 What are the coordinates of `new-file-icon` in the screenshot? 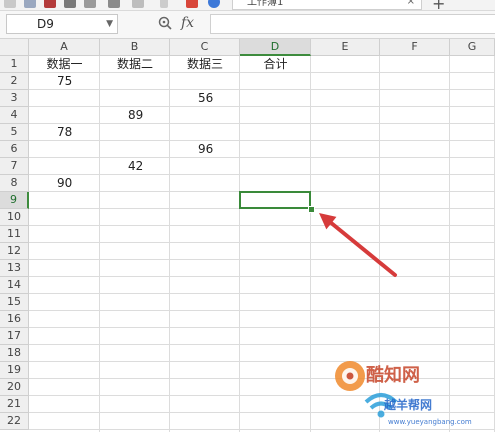 It's located at (10, 4).